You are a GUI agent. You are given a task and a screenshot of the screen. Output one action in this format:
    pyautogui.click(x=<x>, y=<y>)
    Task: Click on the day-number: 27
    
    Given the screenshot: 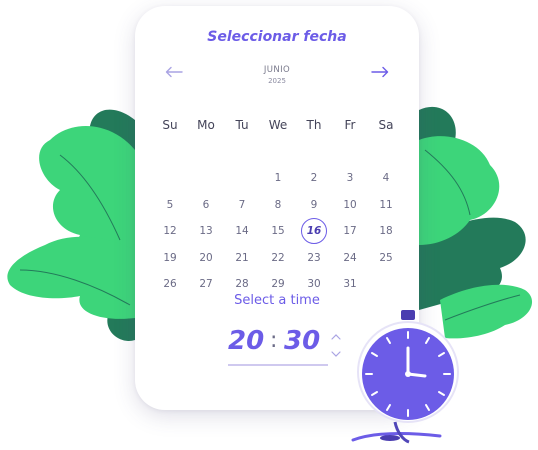 What is the action you would take?
    pyautogui.click(x=206, y=284)
    